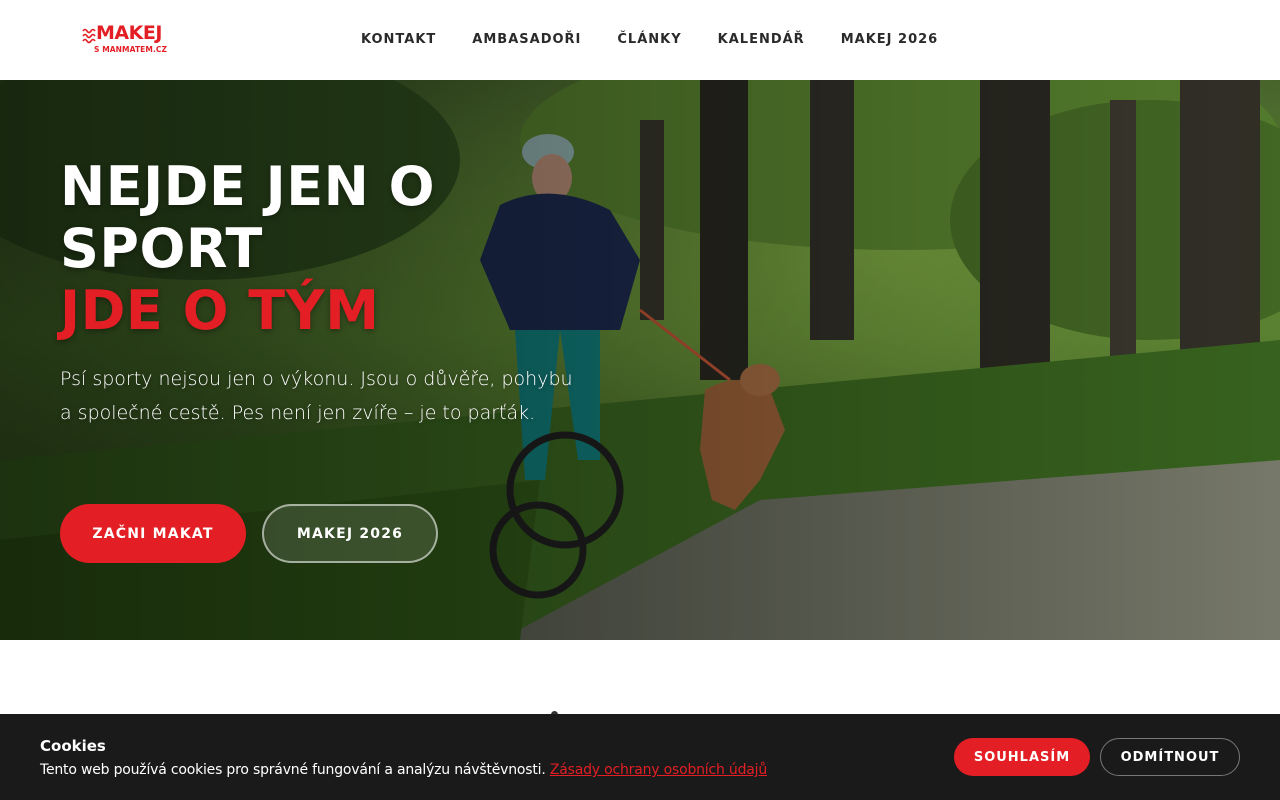 The height and width of the screenshot is (800, 1280). What do you see at coordinates (248, 186) in the screenshot?
I see `headline-line-1: NEJDE JEN O` at bounding box center [248, 186].